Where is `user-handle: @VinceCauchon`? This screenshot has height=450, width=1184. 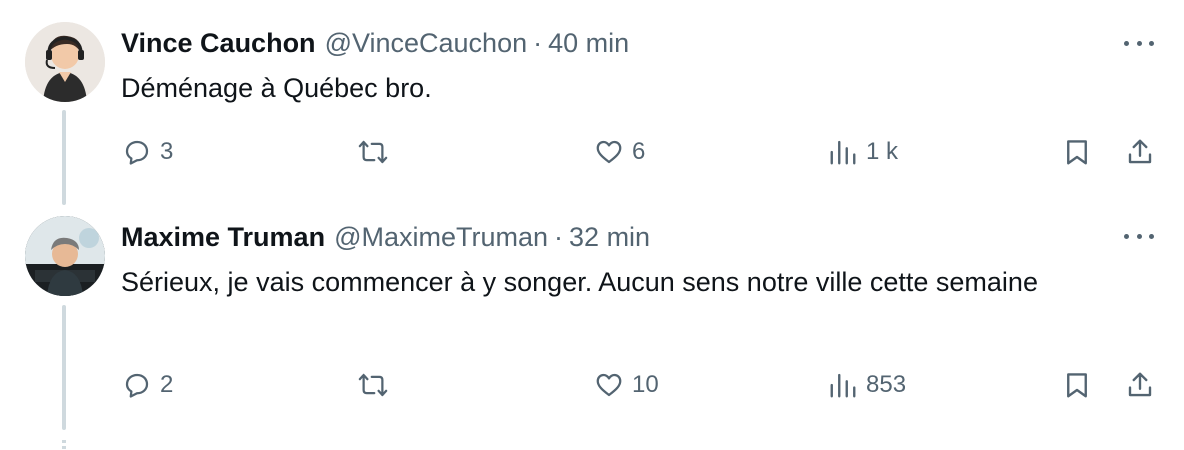
user-handle: @VinceCauchon is located at coordinates (426, 43).